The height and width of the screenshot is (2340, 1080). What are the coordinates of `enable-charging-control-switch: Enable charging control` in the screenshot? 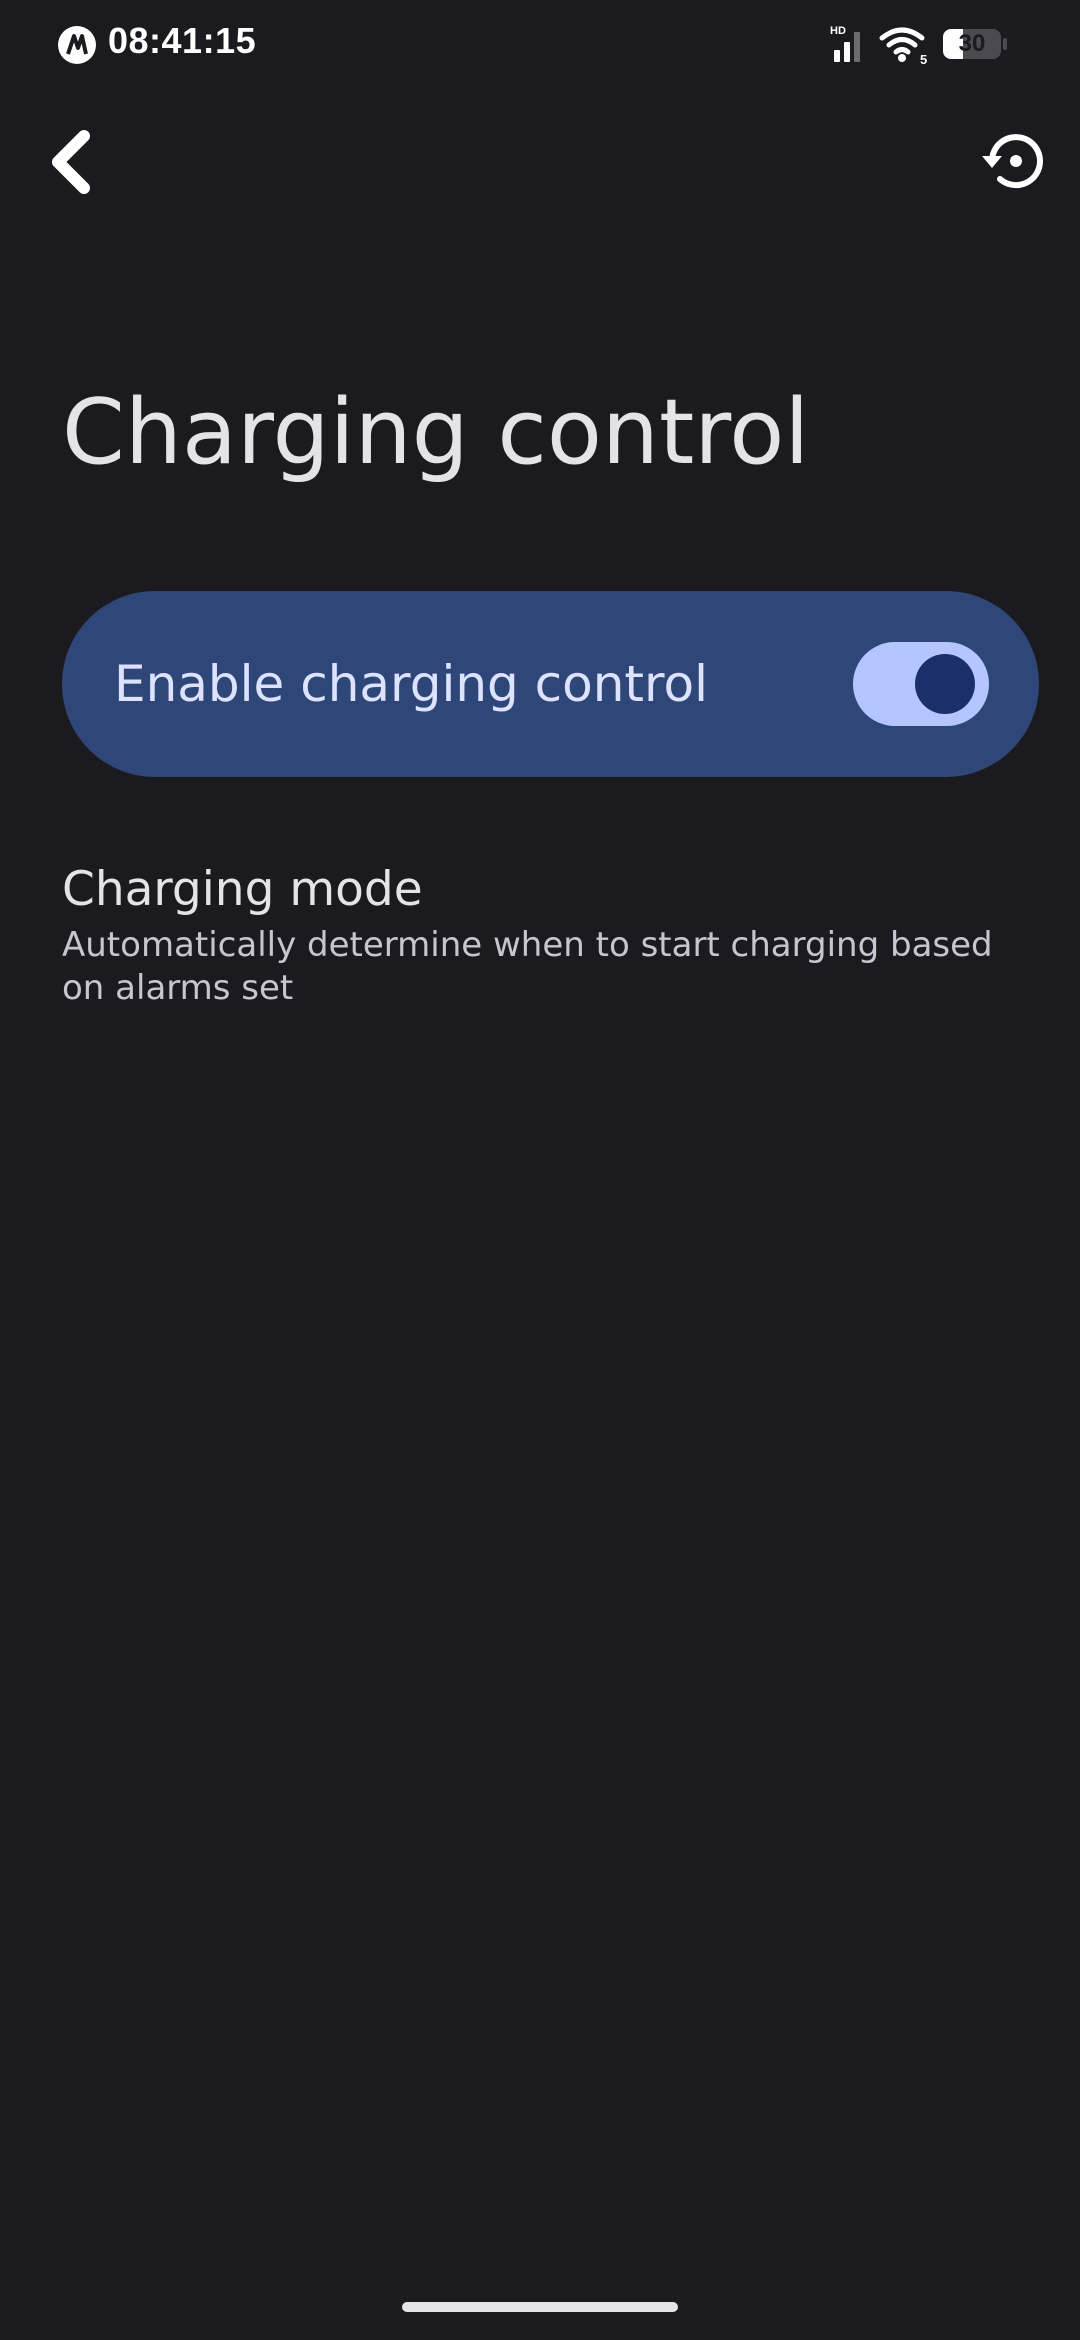 It's located at (550, 684).